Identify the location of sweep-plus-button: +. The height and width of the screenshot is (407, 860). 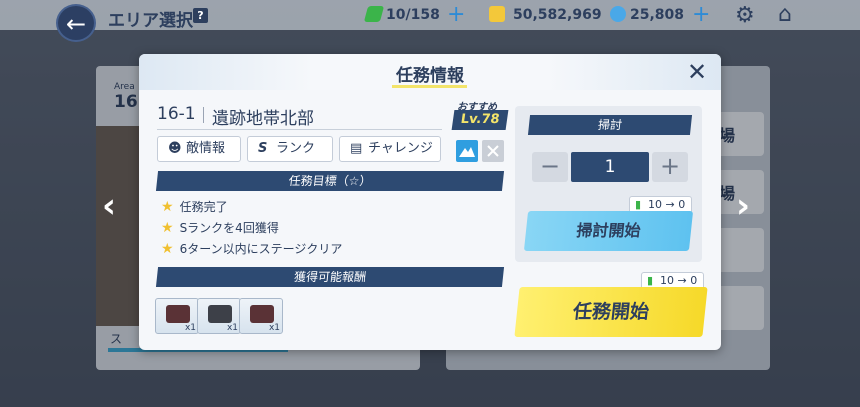
(670, 167).